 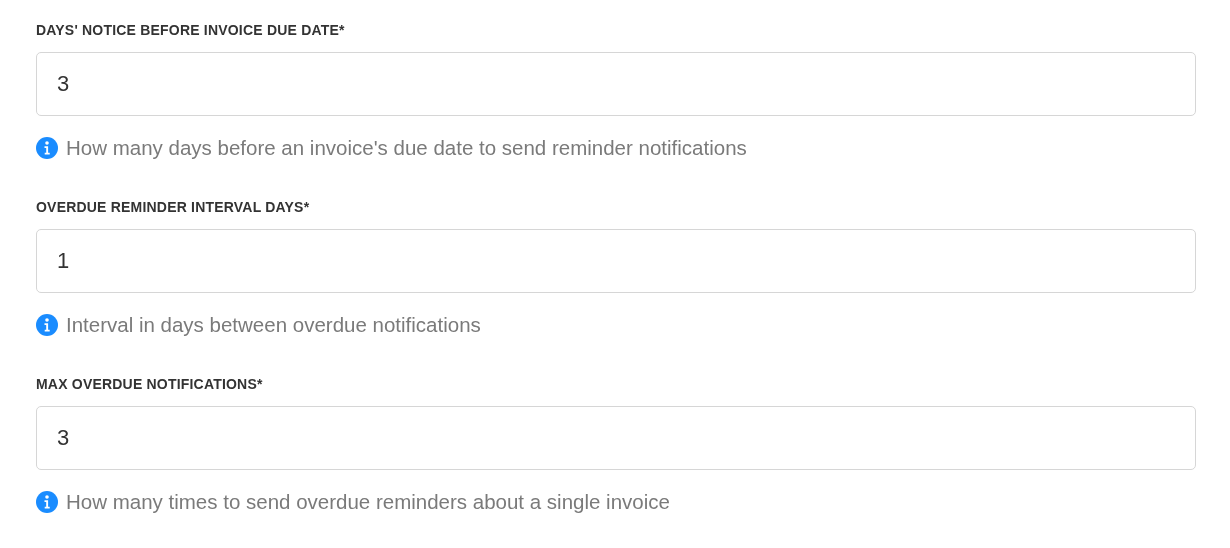 What do you see at coordinates (173, 207) in the screenshot?
I see `field-label: OVERDUE REMINDER INTERVAL DAYS*` at bounding box center [173, 207].